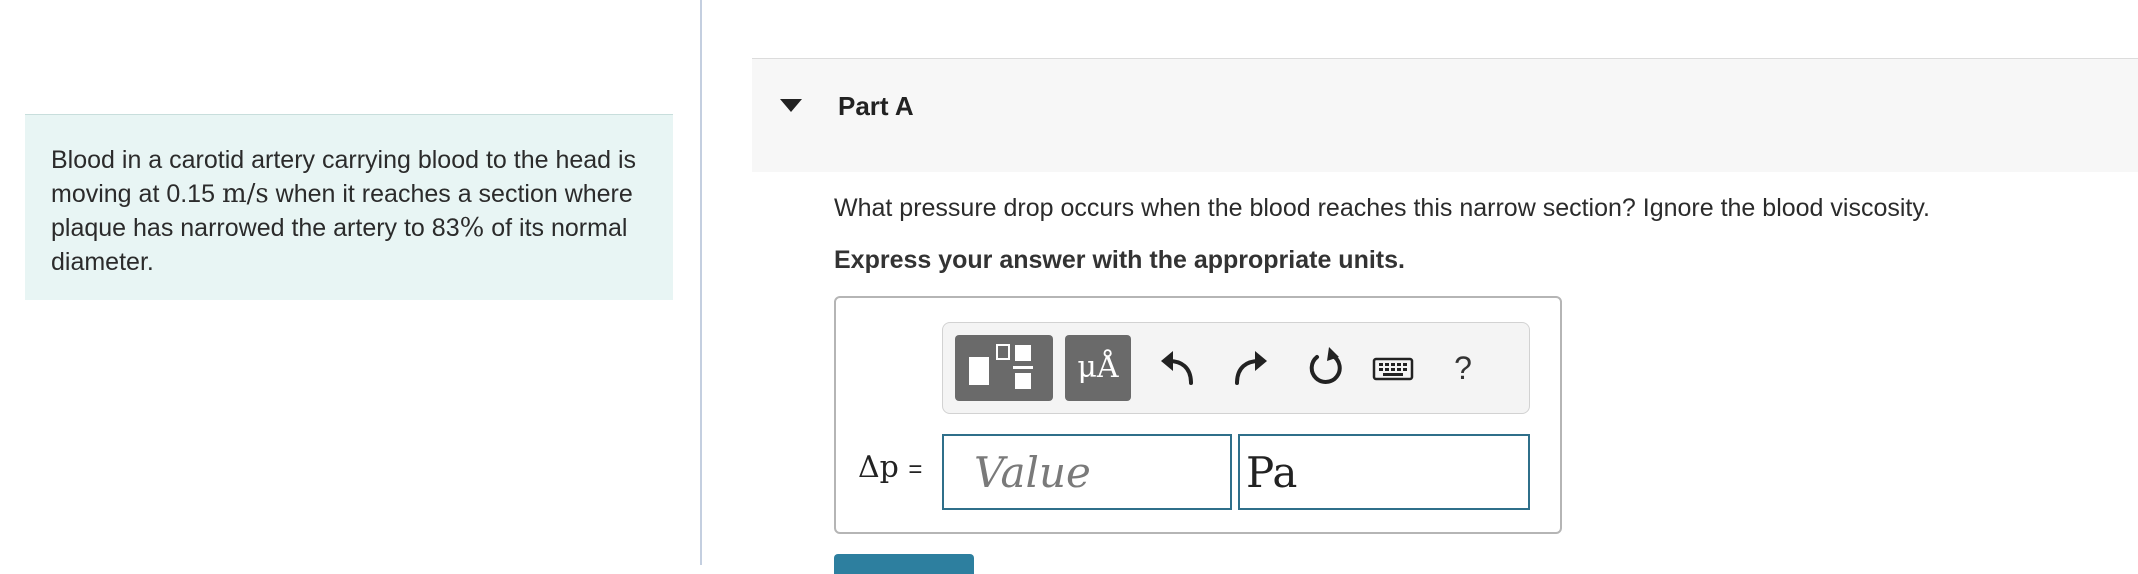  What do you see at coordinates (1001, 366) in the screenshot?
I see `templates-icon` at bounding box center [1001, 366].